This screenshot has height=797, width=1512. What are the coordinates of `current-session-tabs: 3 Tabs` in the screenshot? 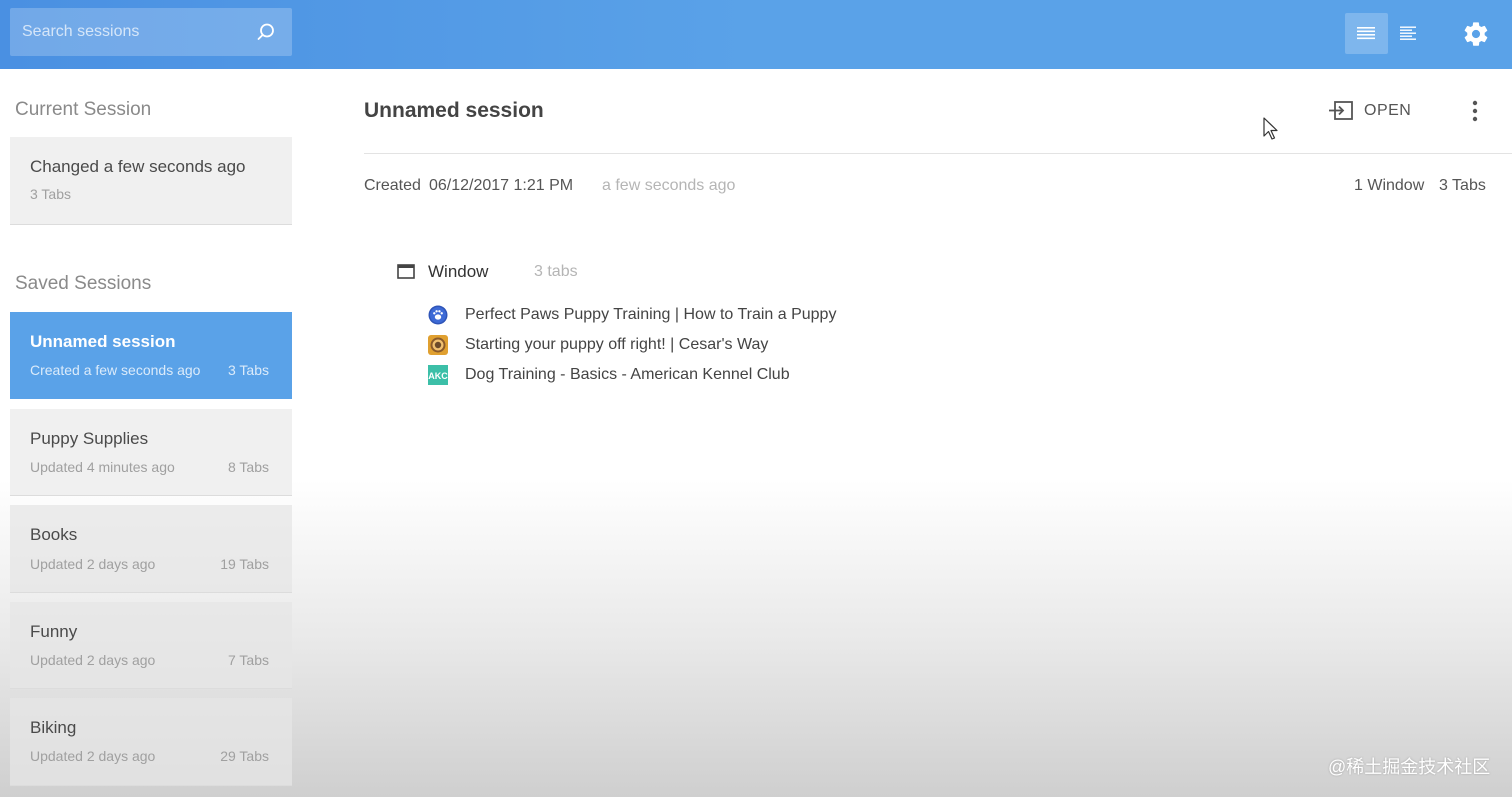 It's located at (50, 194).